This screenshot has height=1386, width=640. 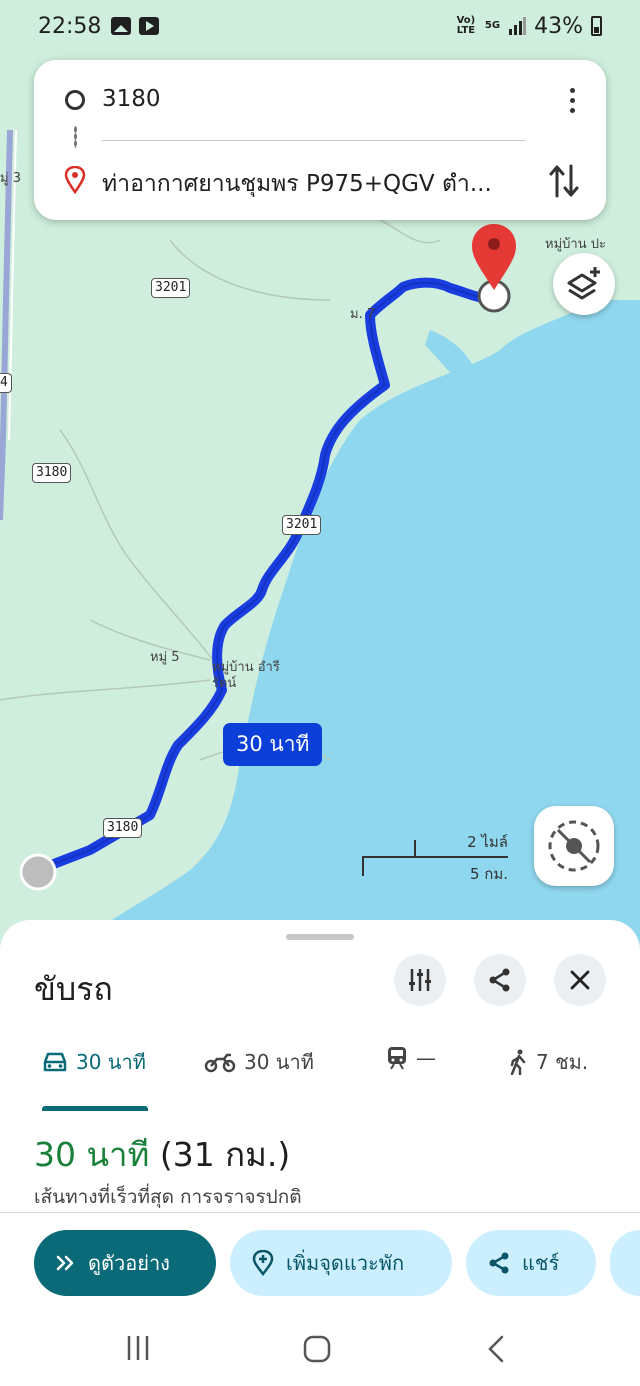 I want to click on tab-walking-label: 7 ชม., so click(x=562, y=1062).